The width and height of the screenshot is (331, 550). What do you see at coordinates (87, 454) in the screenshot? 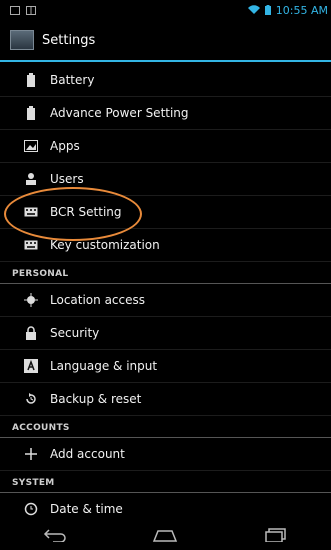
I see `settings-item-label: Add account` at bounding box center [87, 454].